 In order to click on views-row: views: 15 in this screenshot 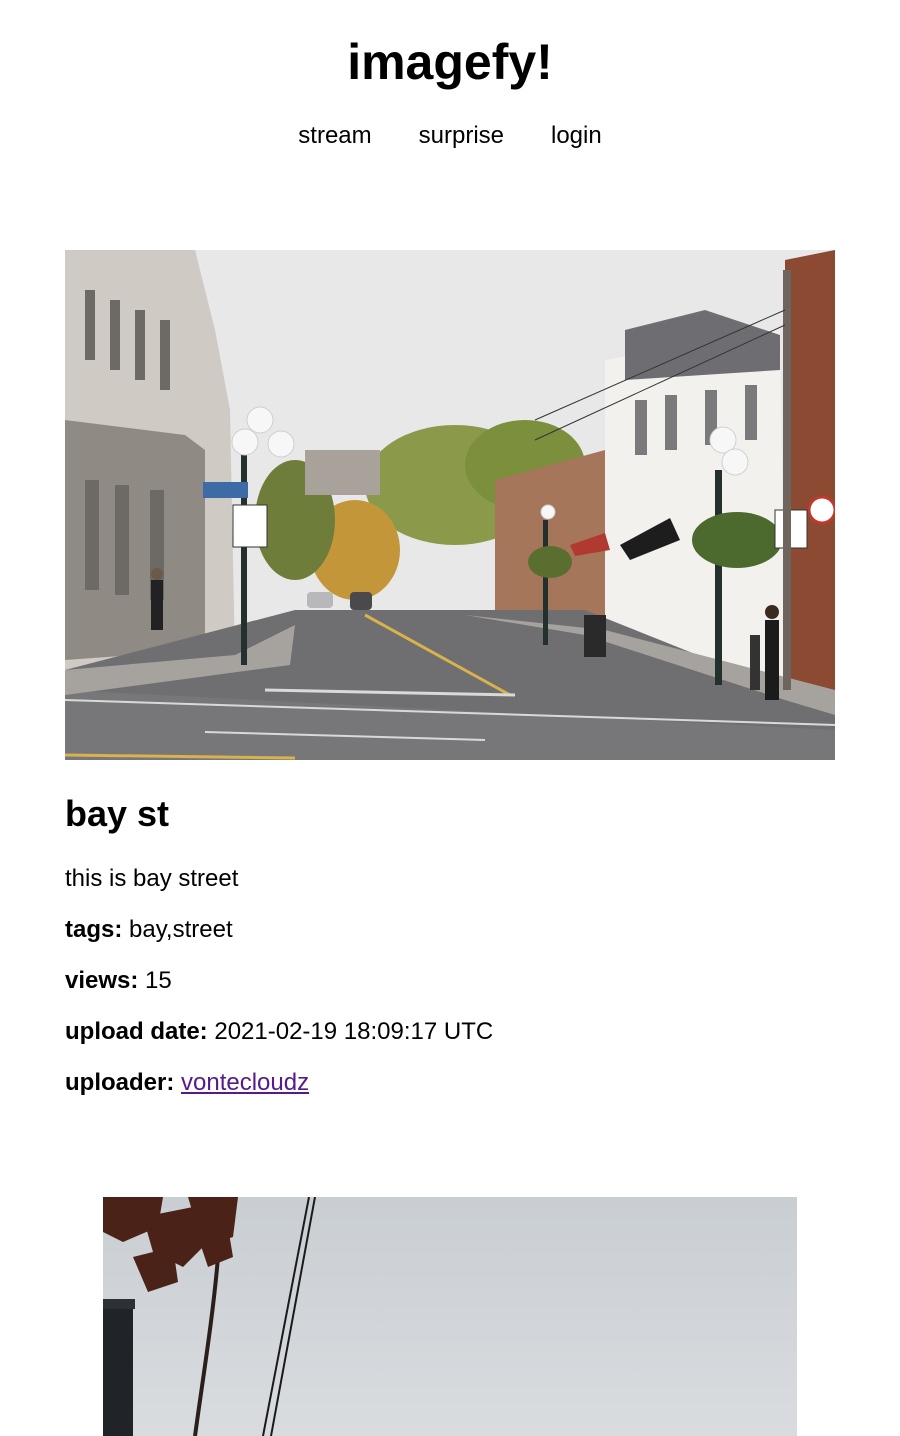, I will do `click(118, 981)`.